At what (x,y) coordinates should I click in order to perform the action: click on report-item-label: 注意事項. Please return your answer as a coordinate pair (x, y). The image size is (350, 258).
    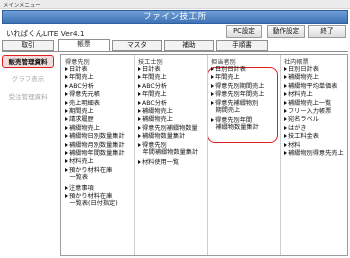
    Looking at the image, I should click on (81, 188).